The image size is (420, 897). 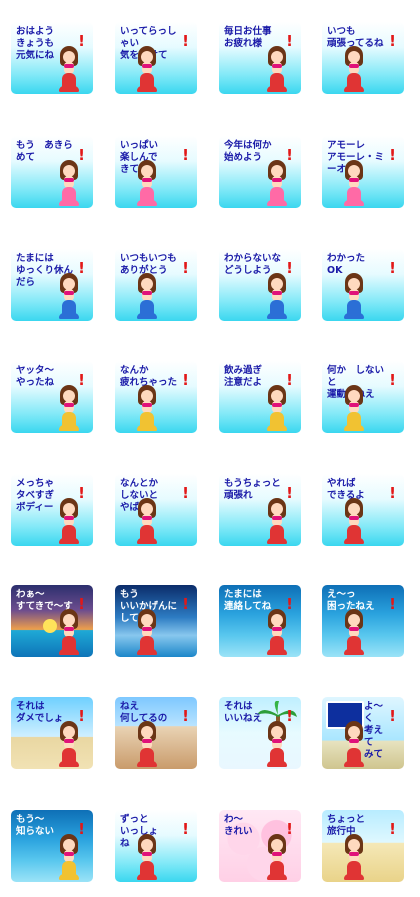 I want to click on sticker-r7c3: それは いいねえ!, so click(x=260, y=733).